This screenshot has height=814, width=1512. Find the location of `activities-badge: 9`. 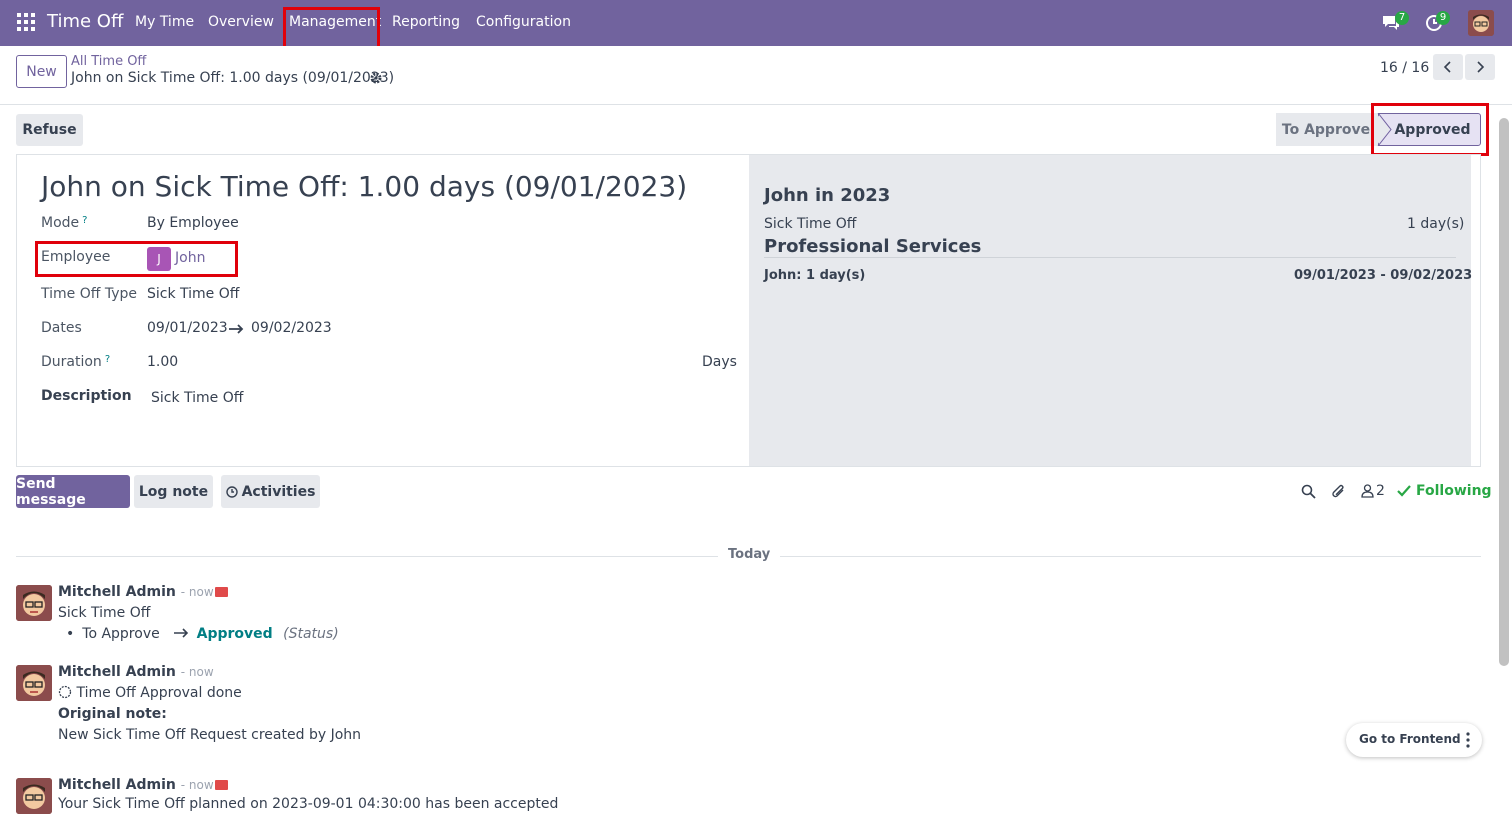

activities-badge: 9 is located at coordinates (1443, 18).